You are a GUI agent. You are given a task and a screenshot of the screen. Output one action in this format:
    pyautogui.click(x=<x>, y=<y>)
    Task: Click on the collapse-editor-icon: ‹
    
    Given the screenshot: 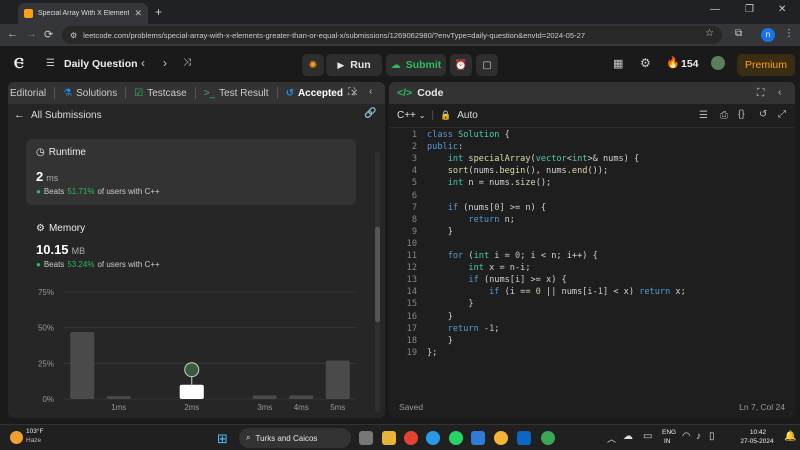 What is the action you would take?
    pyautogui.click(x=780, y=92)
    